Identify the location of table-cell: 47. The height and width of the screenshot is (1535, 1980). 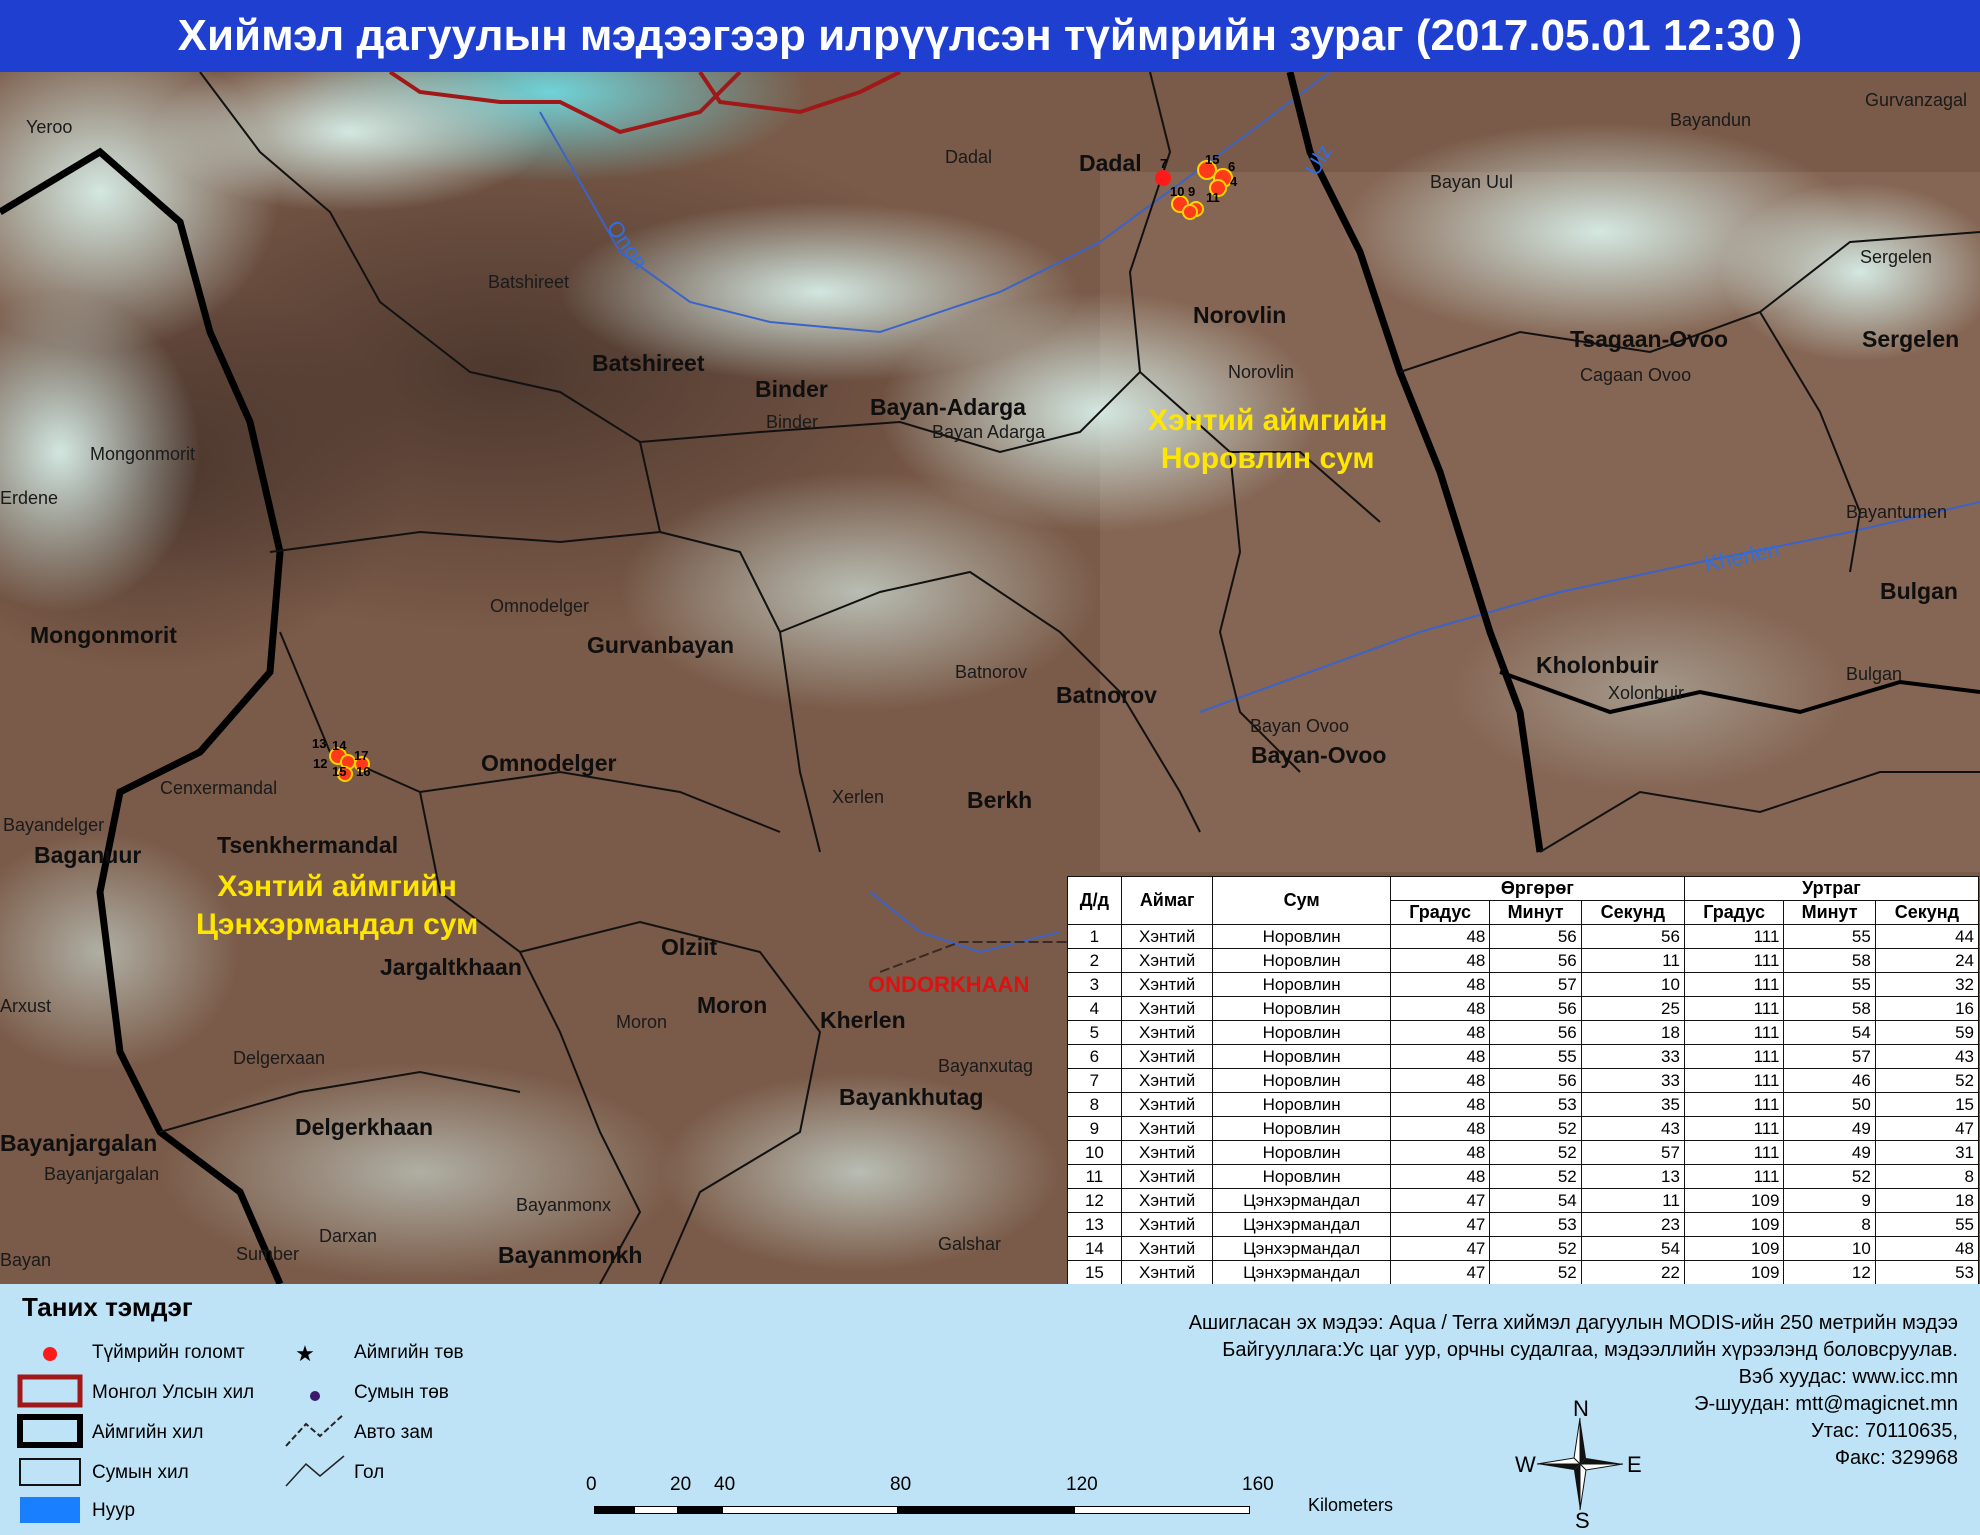
(1440, 1248).